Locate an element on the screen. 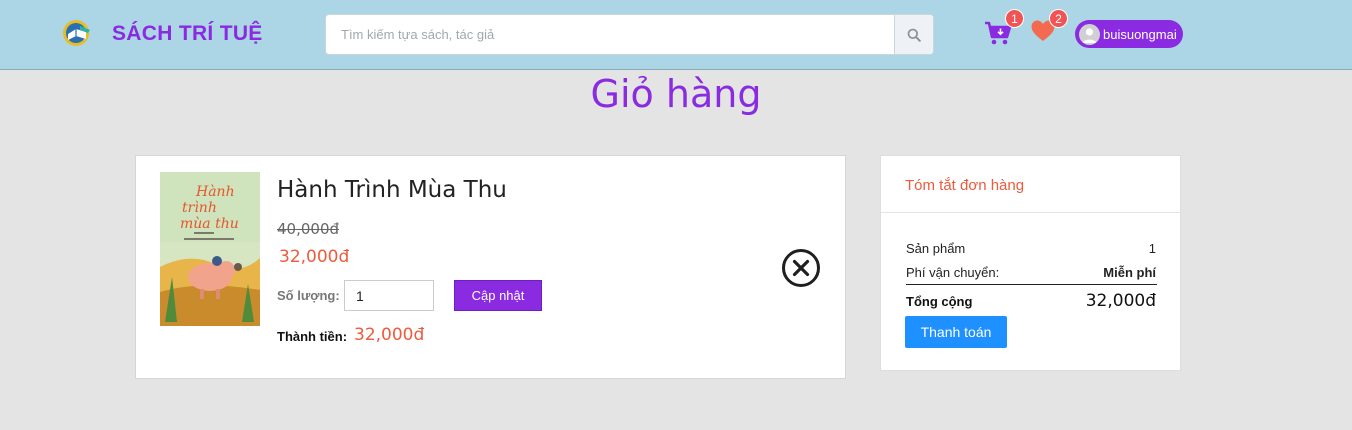 This screenshot has height=430, width=1352. summary-divider is located at coordinates (1031, 284).